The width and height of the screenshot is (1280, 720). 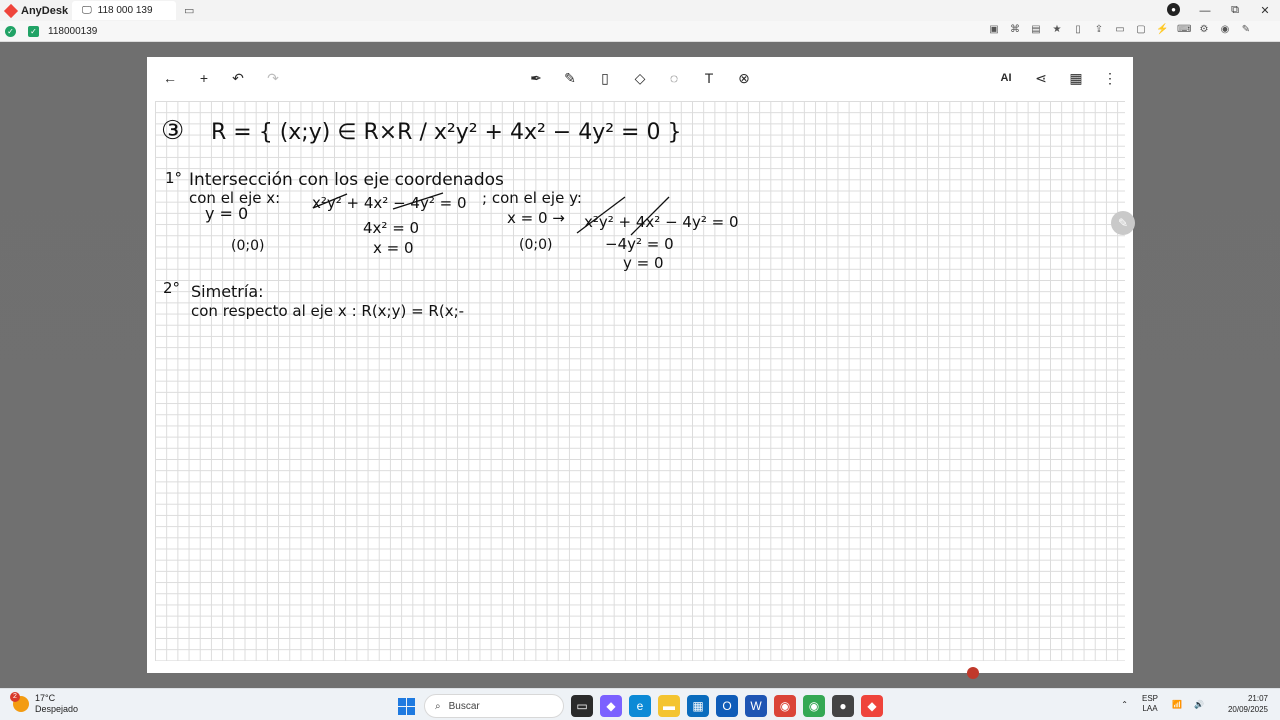 What do you see at coordinates (1173, 9) in the screenshot?
I see `user-avatar-icon: ●` at bounding box center [1173, 9].